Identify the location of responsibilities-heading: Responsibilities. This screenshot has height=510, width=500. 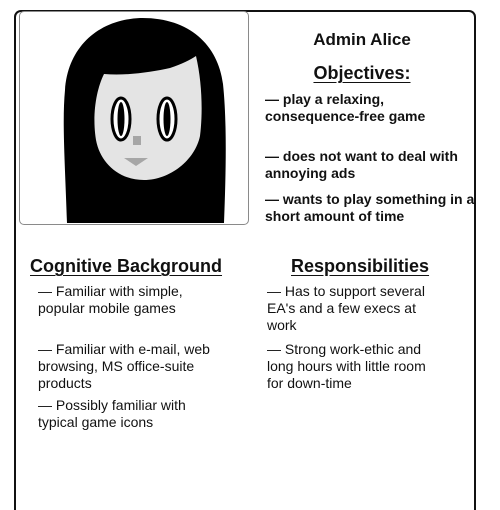
(360, 266).